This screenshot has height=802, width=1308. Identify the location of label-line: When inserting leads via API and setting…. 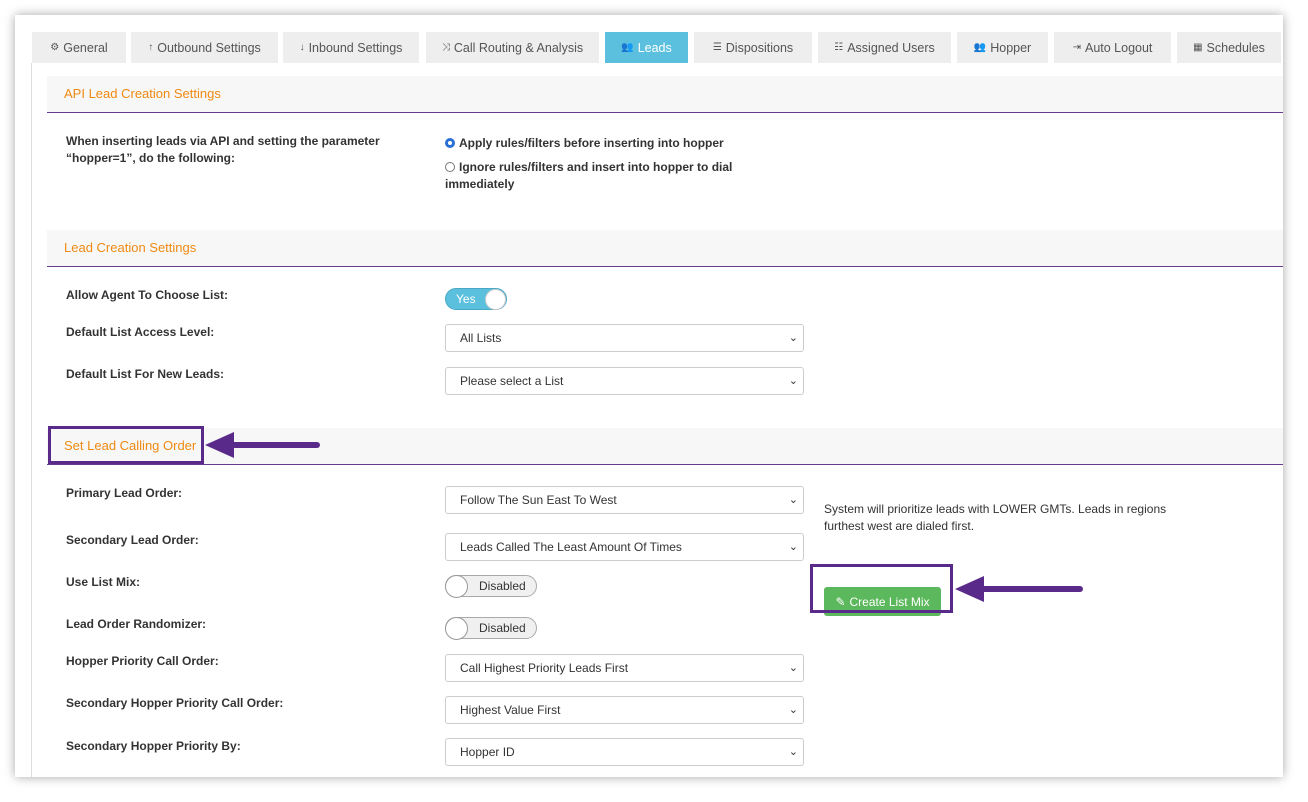
(223, 141).